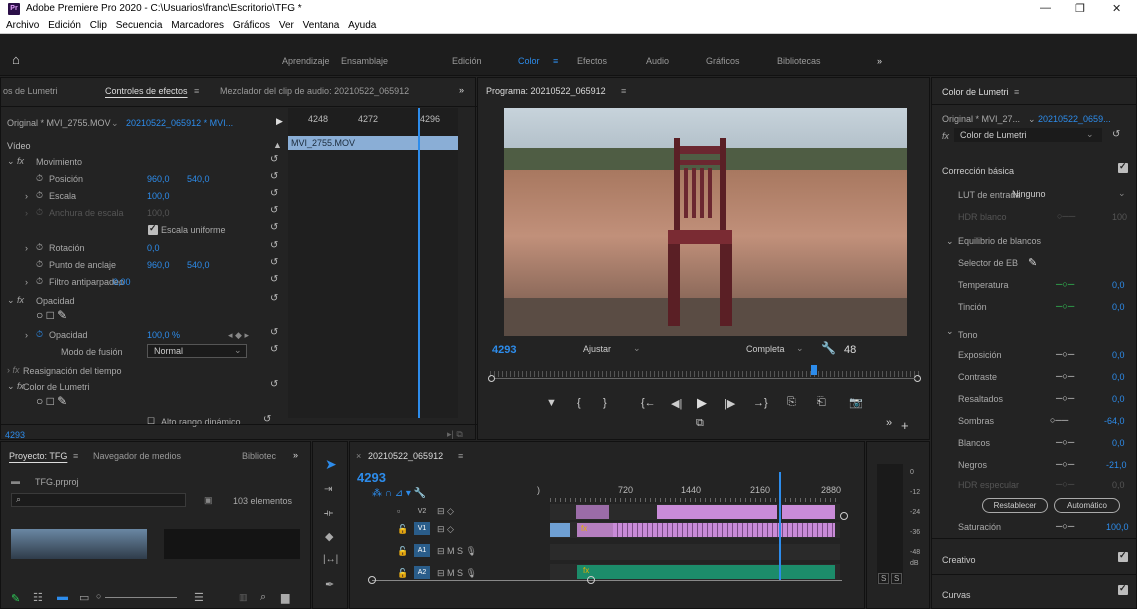 This screenshot has height=609, width=1137. What do you see at coordinates (153, 229) in the screenshot?
I see `uniform-scale-checkbox` at bounding box center [153, 229].